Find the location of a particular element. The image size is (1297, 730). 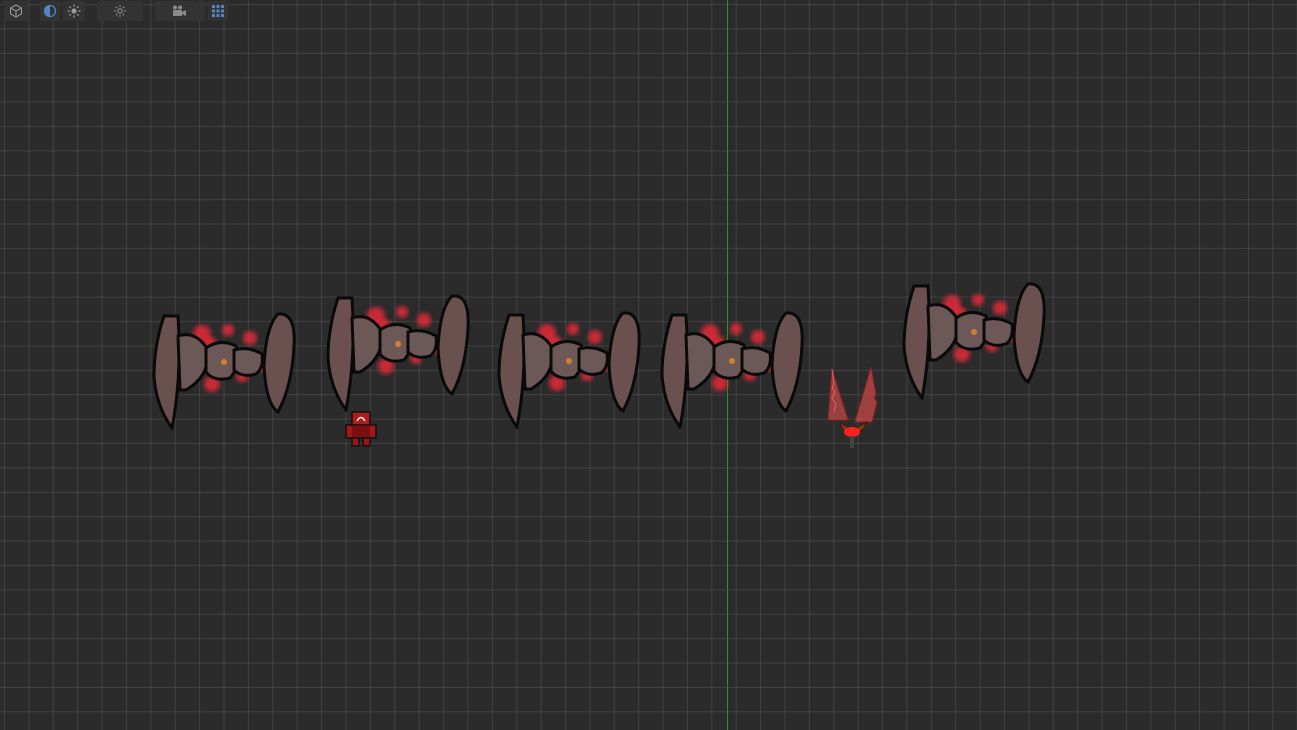

sun-icon is located at coordinates (74, 11).